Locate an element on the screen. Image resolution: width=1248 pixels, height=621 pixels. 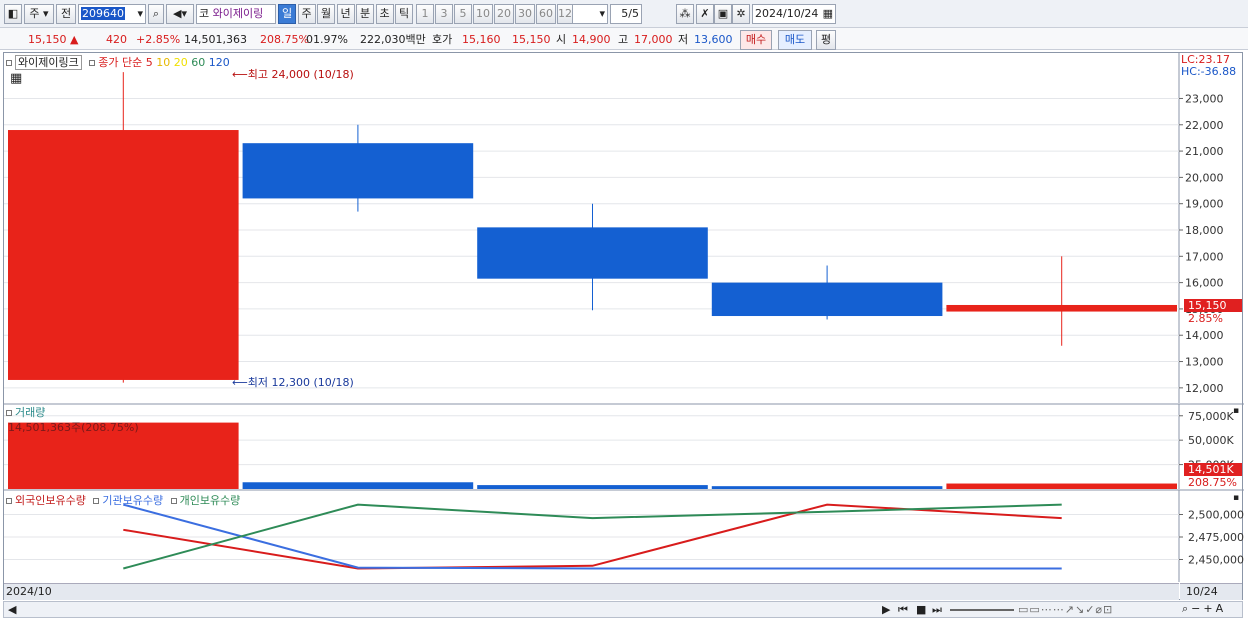
open-price: 14,900 is located at coordinates (591, 39).